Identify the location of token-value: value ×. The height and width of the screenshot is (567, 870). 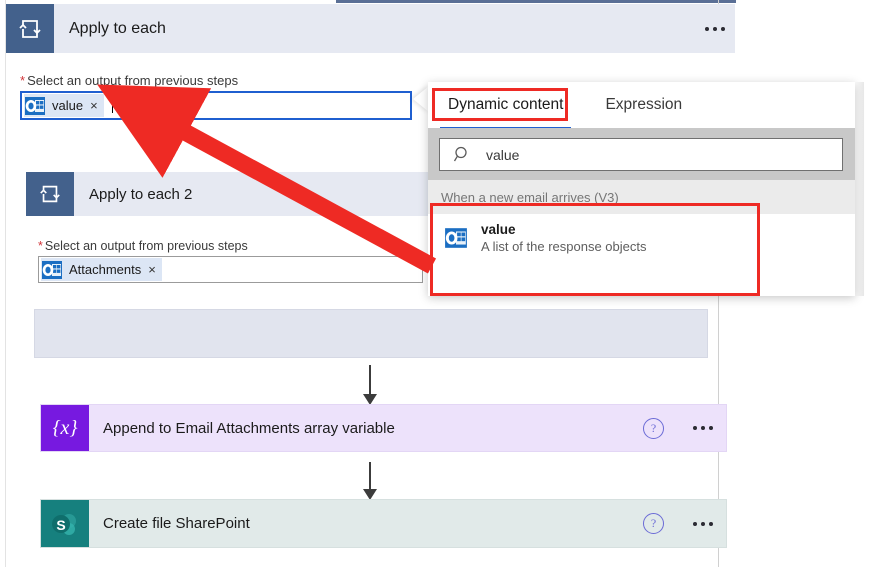
(64, 105).